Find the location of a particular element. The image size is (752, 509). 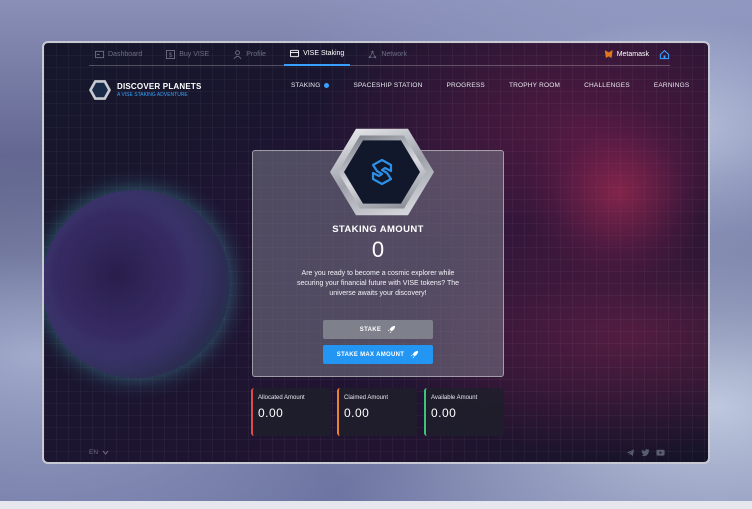

dollar-icon: $ is located at coordinates (171, 54).